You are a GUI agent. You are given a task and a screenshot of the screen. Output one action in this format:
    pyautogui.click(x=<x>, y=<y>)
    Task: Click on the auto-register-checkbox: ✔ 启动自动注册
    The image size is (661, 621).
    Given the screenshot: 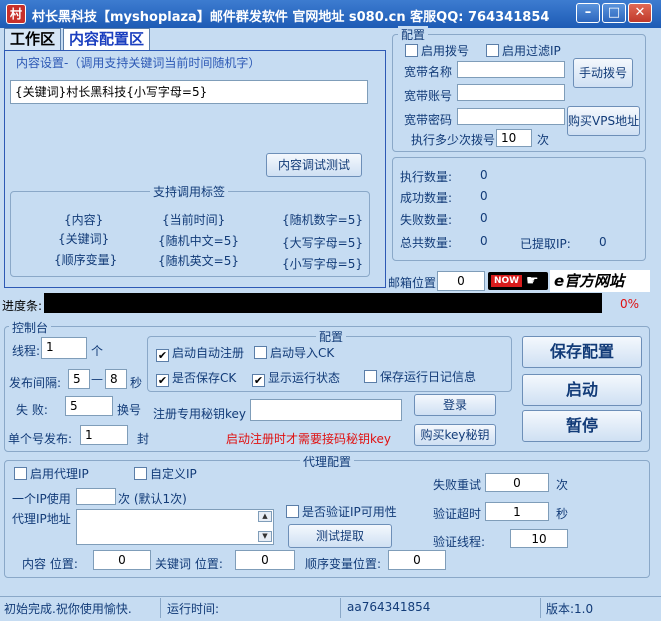 What is the action you would take?
    pyautogui.click(x=200, y=353)
    